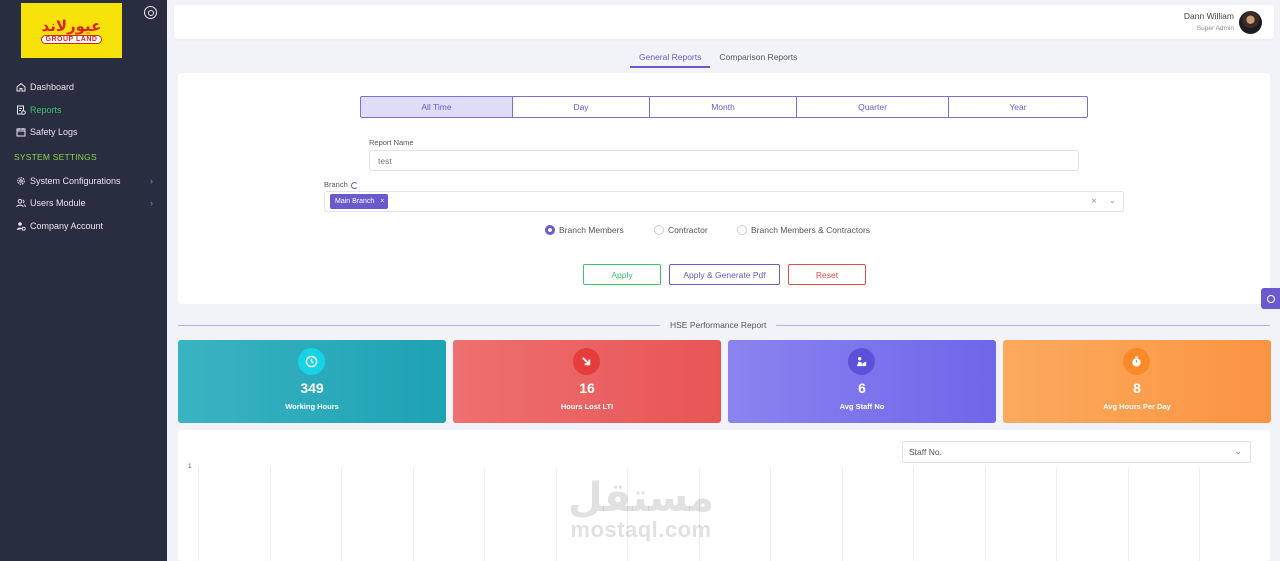 The width and height of the screenshot is (1280, 561). I want to click on report-name-value: test, so click(385, 160).